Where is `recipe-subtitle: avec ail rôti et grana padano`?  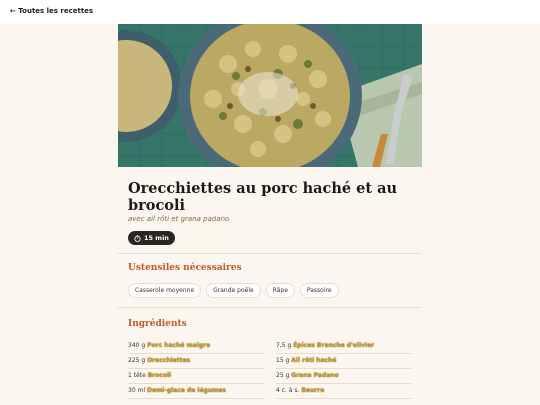
recipe-subtitle: avec ail rôti et grana padano is located at coordinates (179, 219).